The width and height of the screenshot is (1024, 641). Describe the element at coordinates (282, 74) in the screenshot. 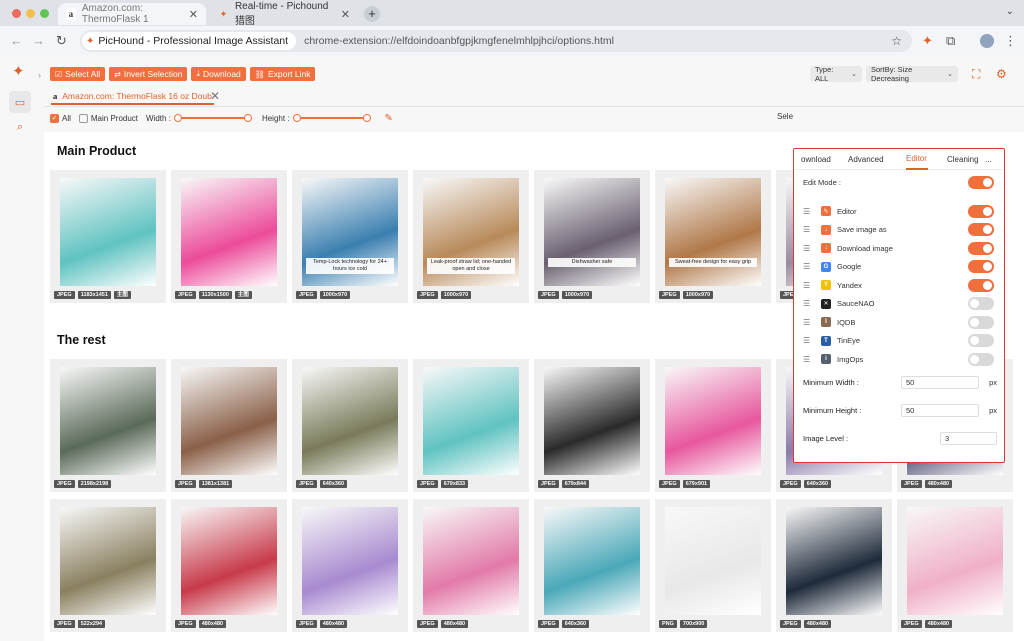

I see `export-link-button: ⛓ Export Link` at that location.